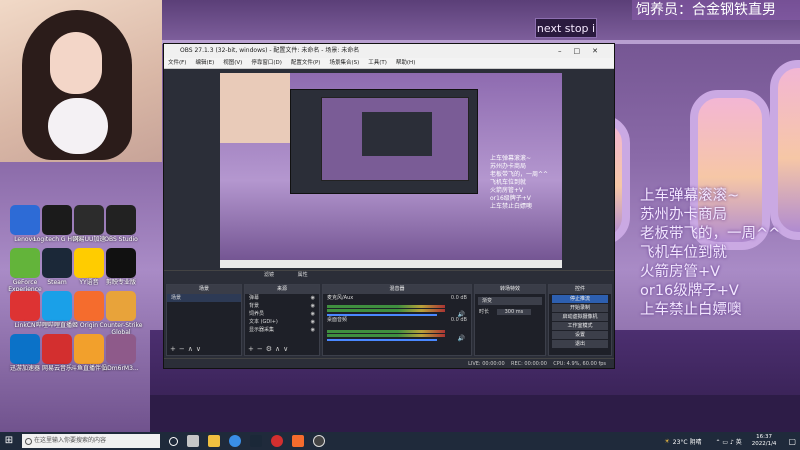 The width and height of the screenshot is (800, 450). What do you see at coordinates (529, 364) in the screenshot?
I see `rec-status: REC: 00:00:00` at bounding box center [529, 364].